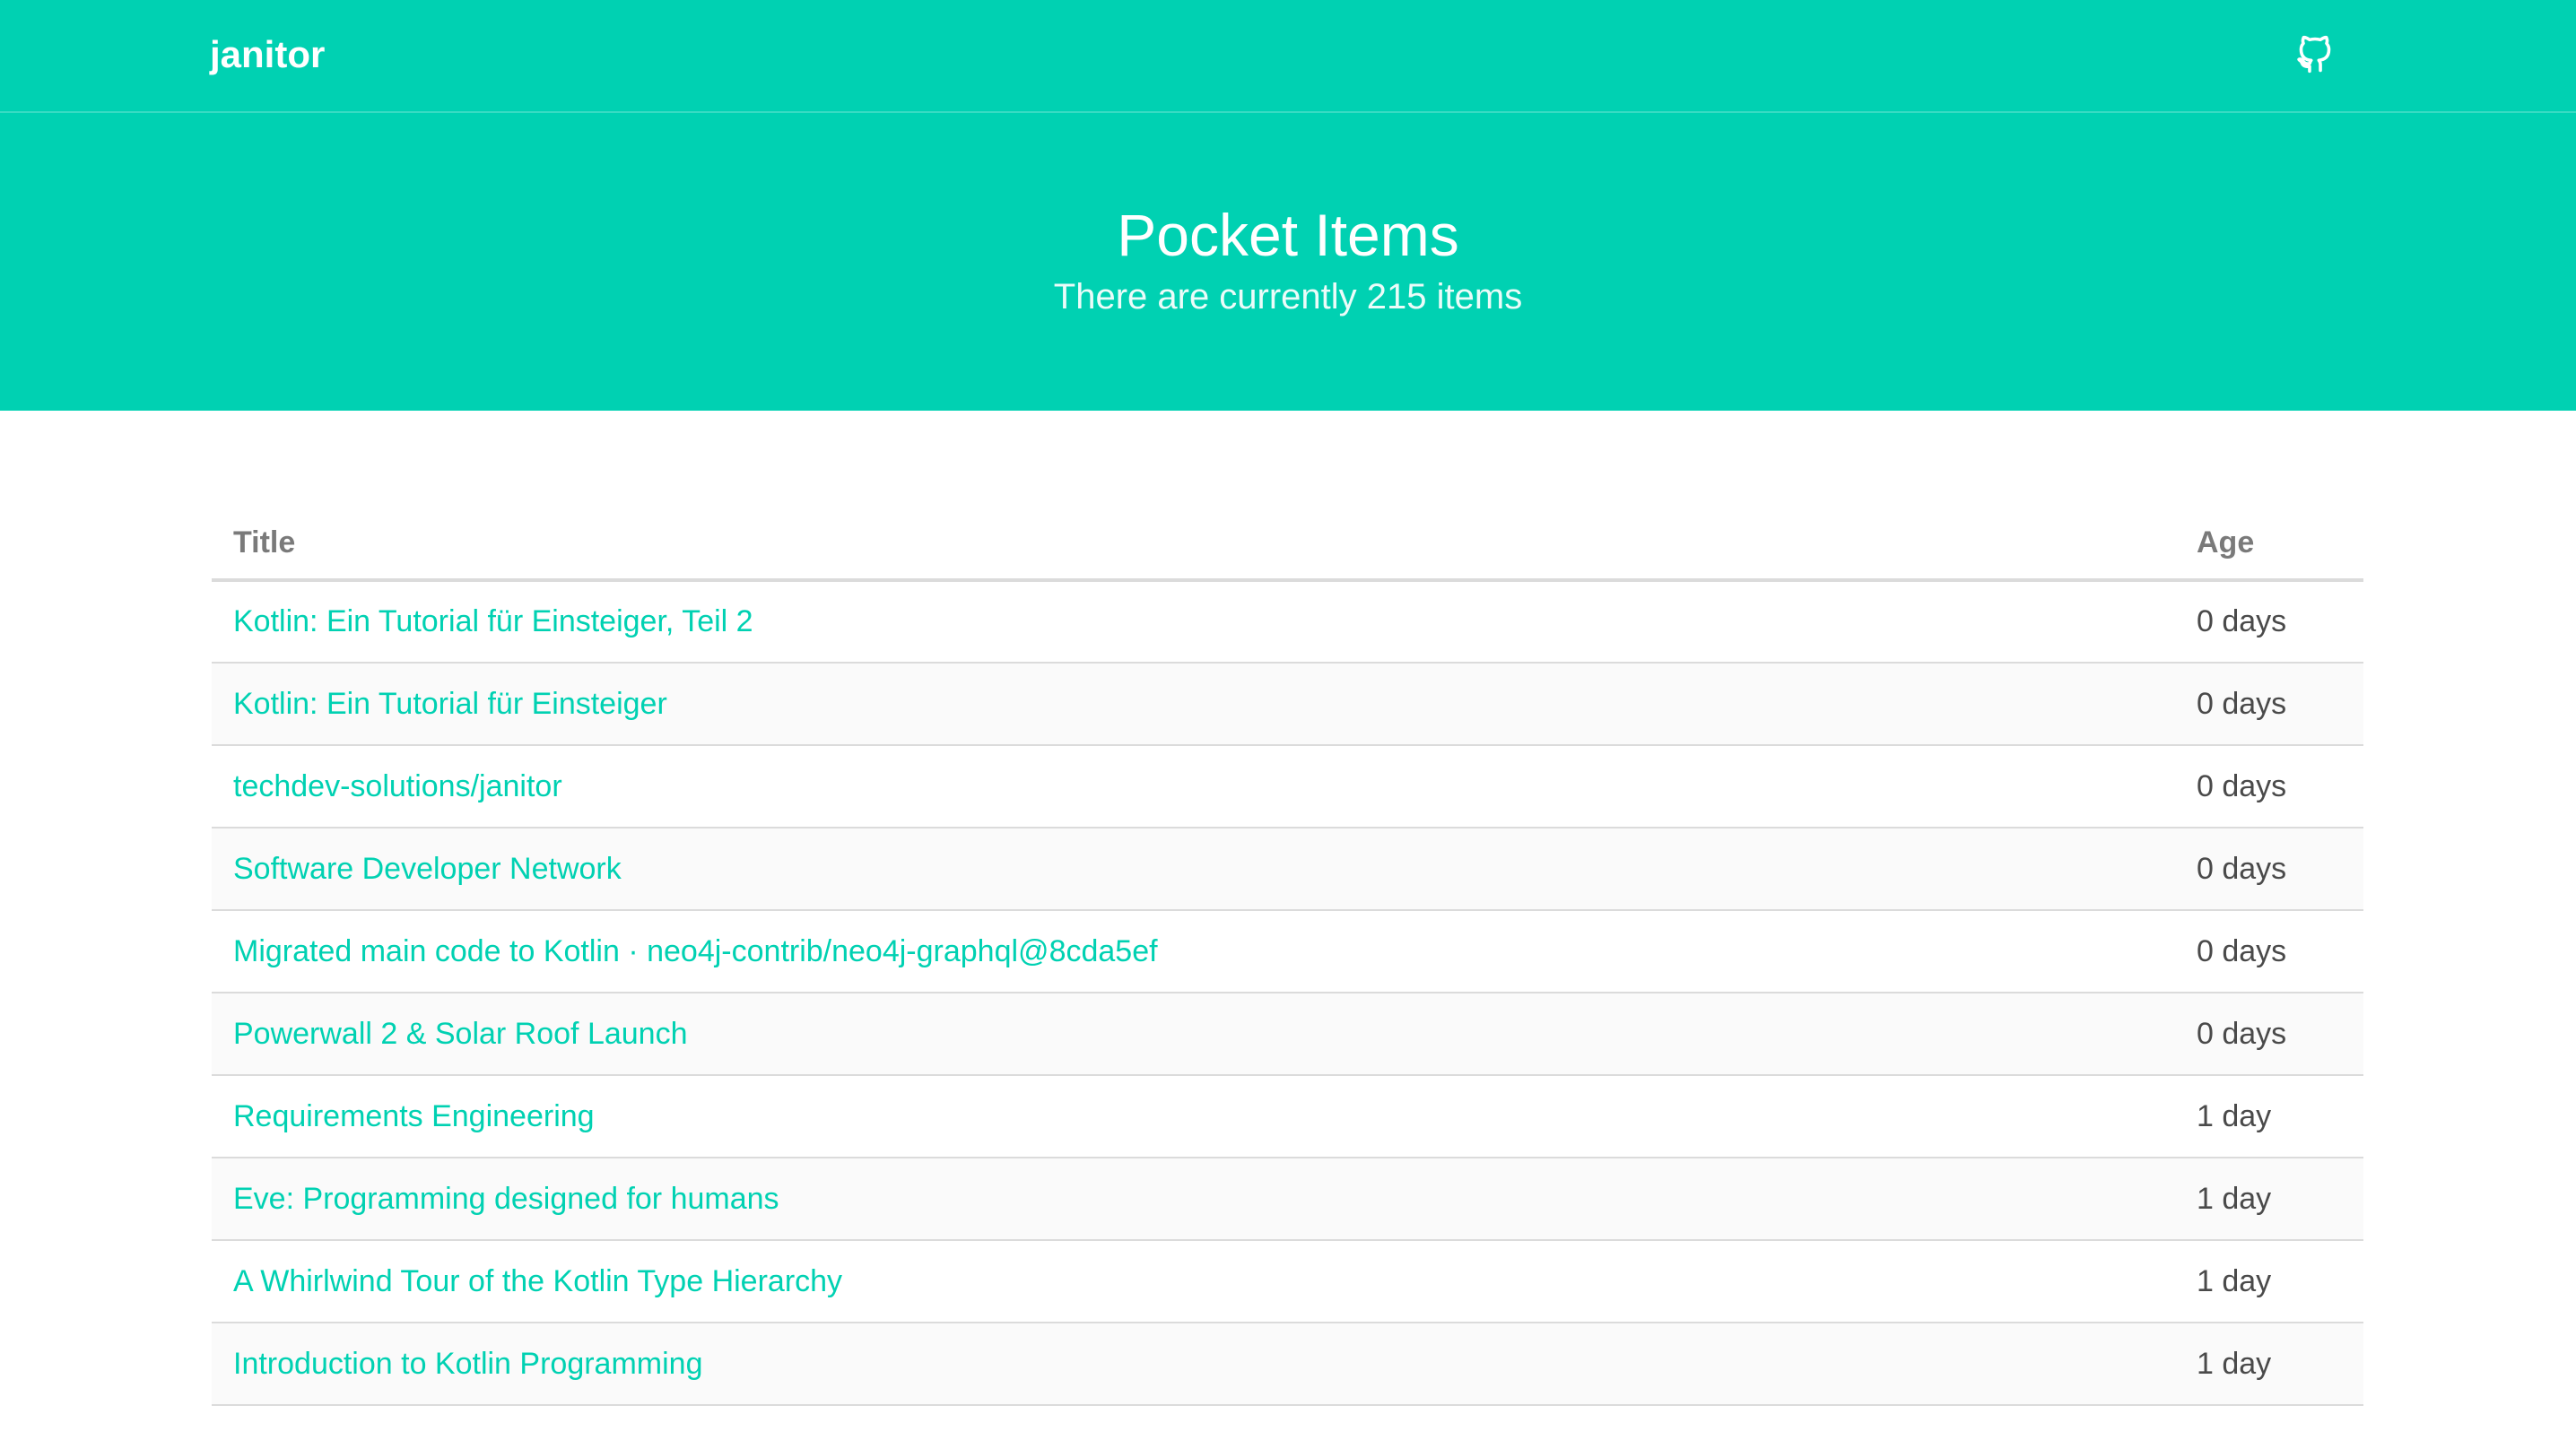 Image resolution: width=2576 pixels, height=1440 pixels. What do you see at coordinates (460, 1034) in the screenshot?
I see `item-title-link: Powerwall 2 & Solar Roof Launch` at bounding box center [460, 1034].